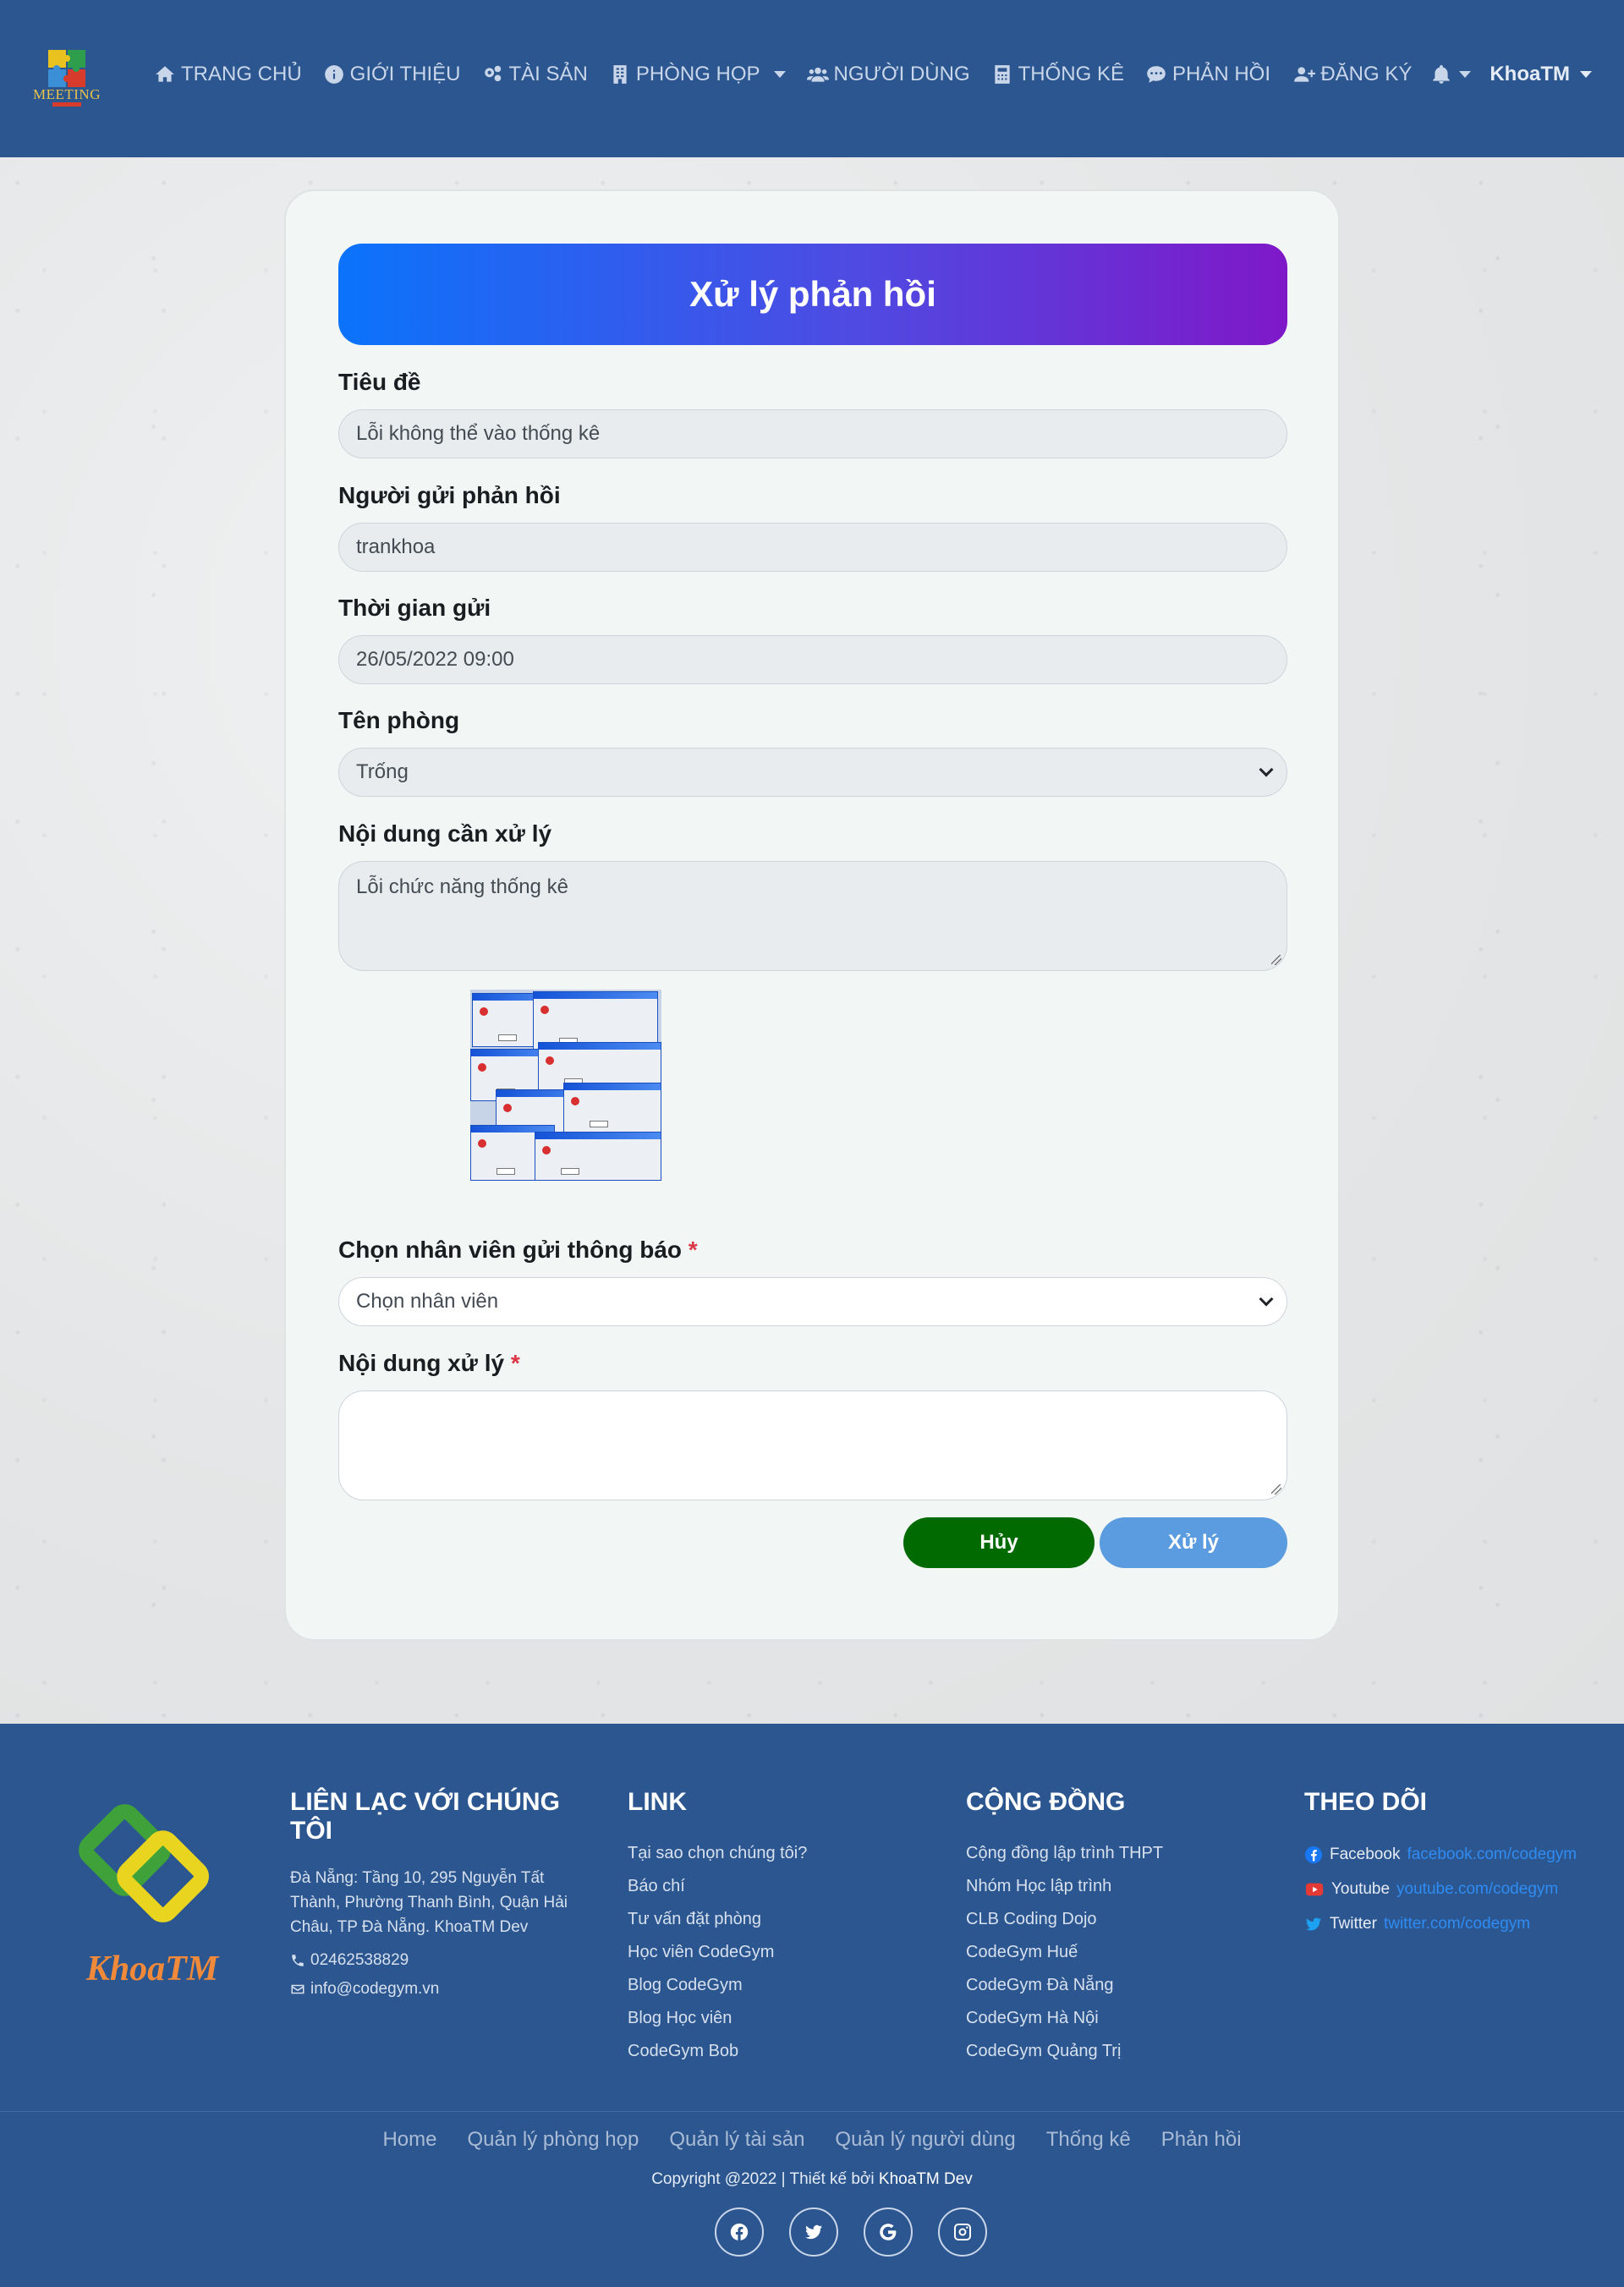 This screenshot has height=2287, width=1624. I want to click on follow-title: THEO DÕI, so click(1366, 1802).